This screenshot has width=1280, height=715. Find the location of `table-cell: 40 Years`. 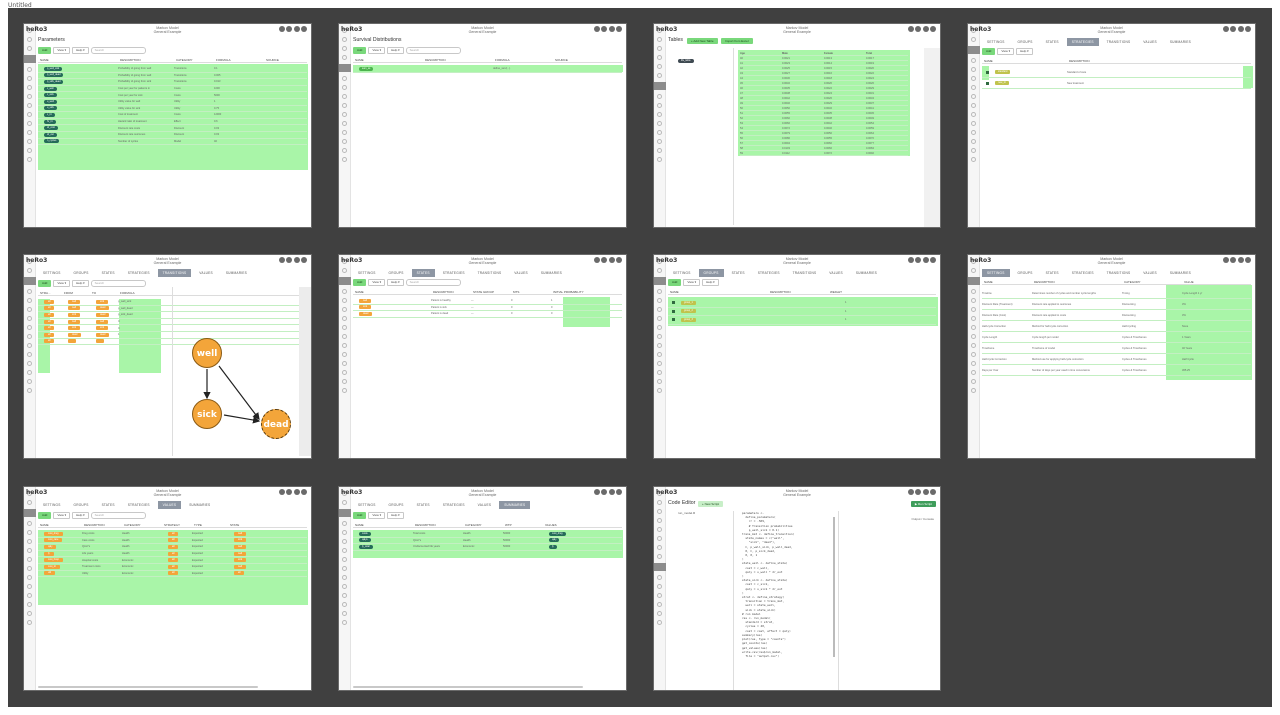

table-cell: 40 Years is located at coordinates (1212, 348).